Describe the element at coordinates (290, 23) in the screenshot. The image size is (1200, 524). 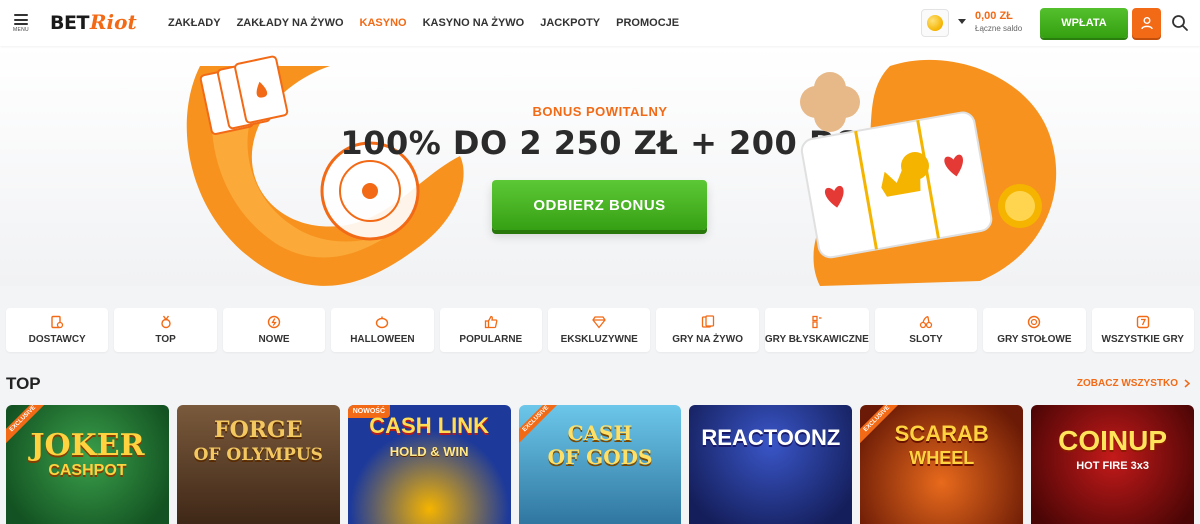
I see `nav-item-zaklady-na-zywo: ZAKŁADY NA ŻYWO` at that location.